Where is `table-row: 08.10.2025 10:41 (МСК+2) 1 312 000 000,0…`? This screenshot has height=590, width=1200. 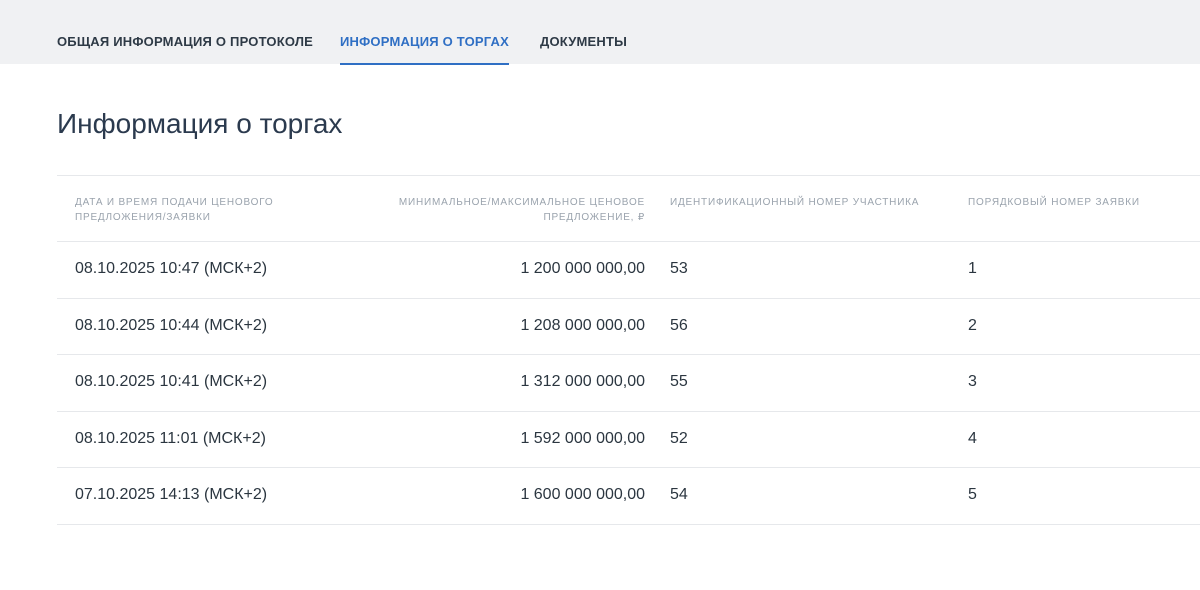 table-row: 08.10.2025 10:41 (МСК+2) 1 312 000 000,0… is located at coordinates (628, 383).